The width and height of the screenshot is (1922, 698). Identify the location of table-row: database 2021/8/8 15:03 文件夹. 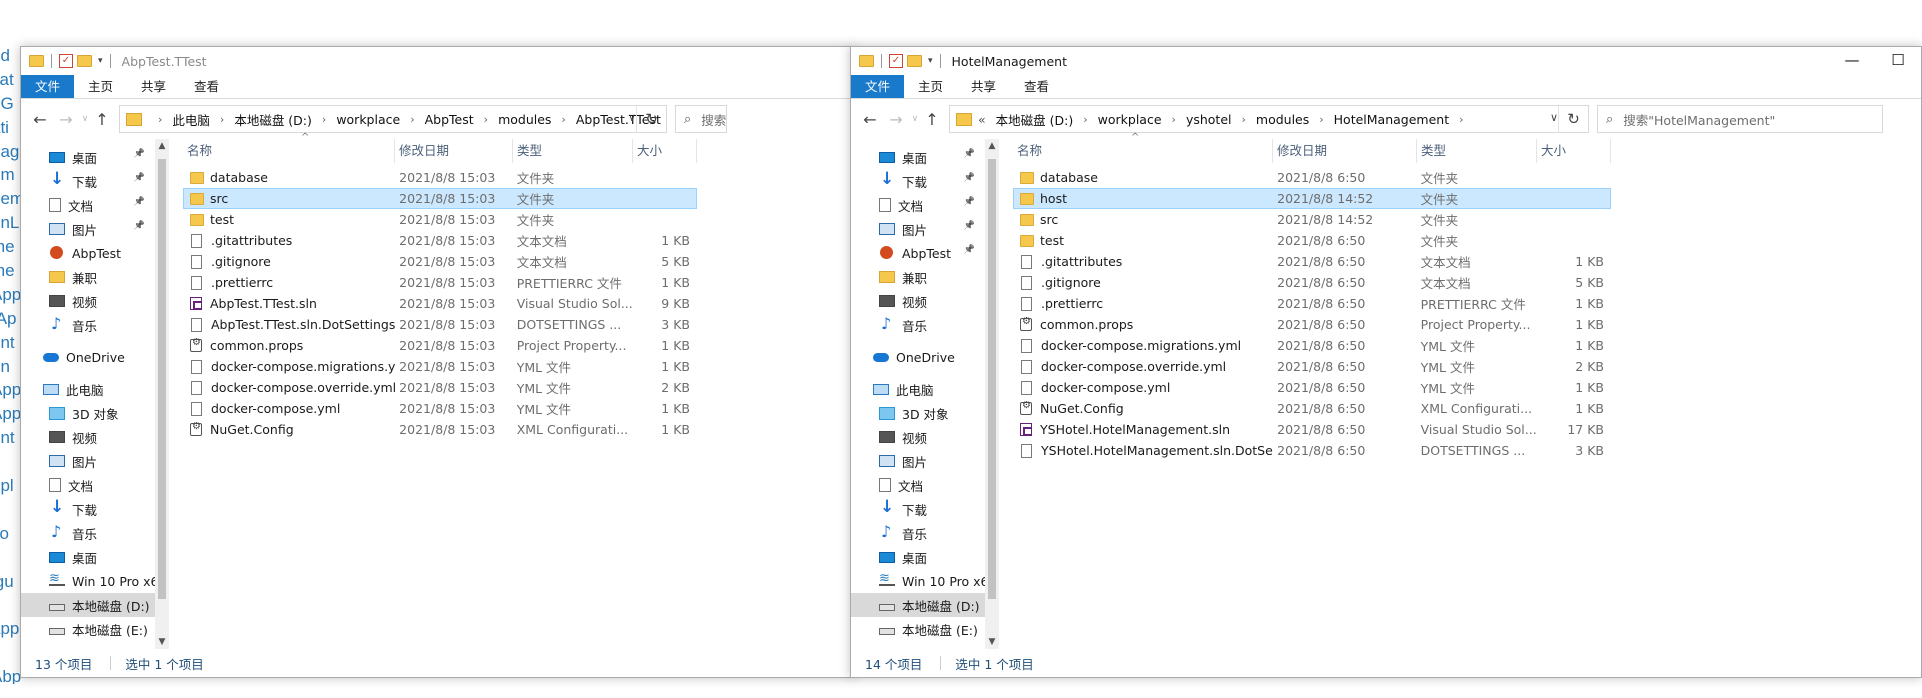
(440, 177).